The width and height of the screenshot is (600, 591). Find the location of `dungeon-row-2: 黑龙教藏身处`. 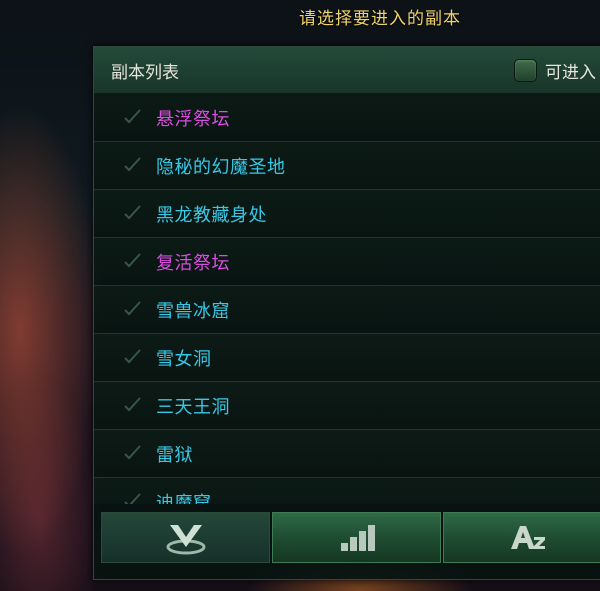

dungeon-row-2: 黑龙教藏身处 is located at coordinates (347, 214).